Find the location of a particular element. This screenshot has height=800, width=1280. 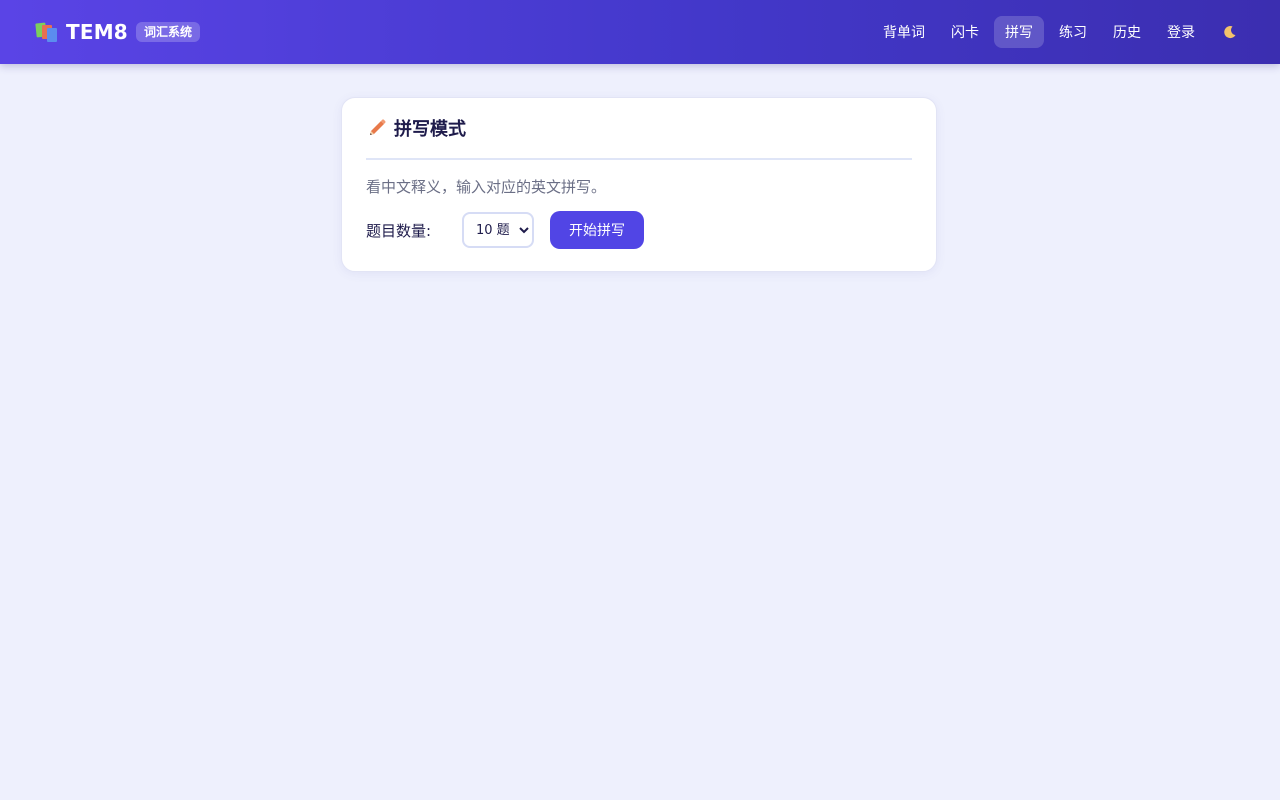

start-spelling-button: 开始拼写 is located at coordinates (597, 230).